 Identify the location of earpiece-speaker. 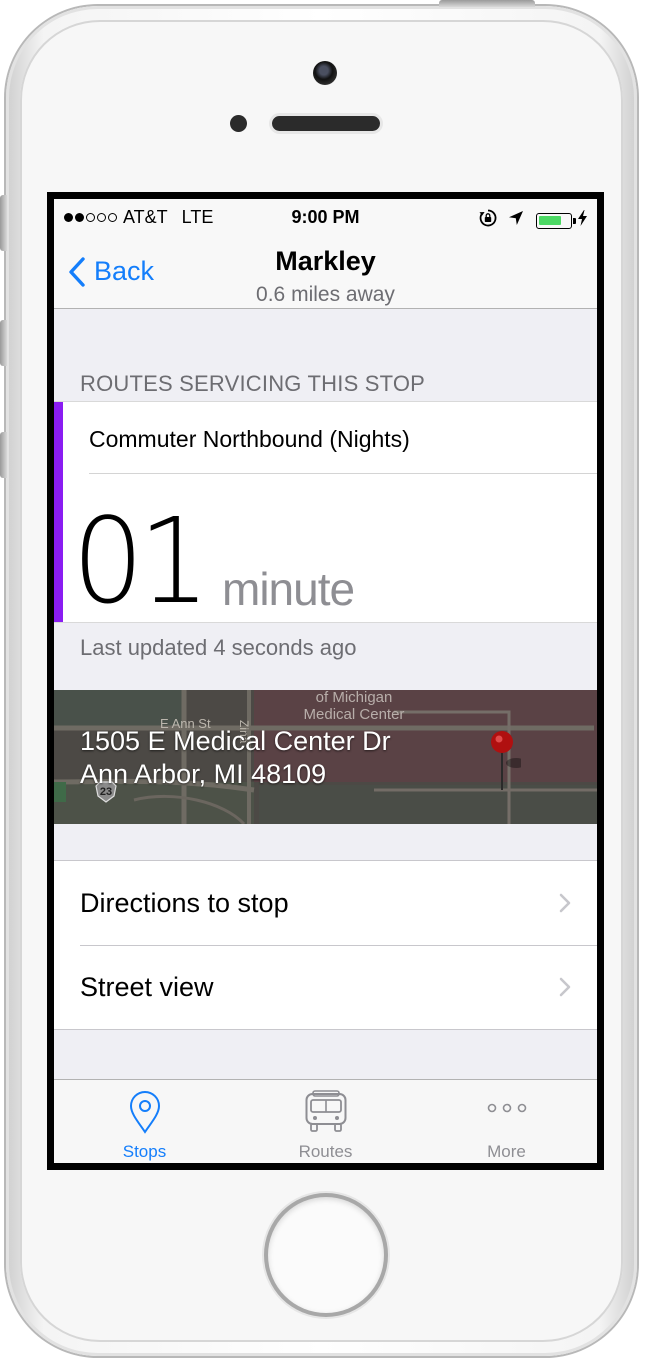
(326, 123).